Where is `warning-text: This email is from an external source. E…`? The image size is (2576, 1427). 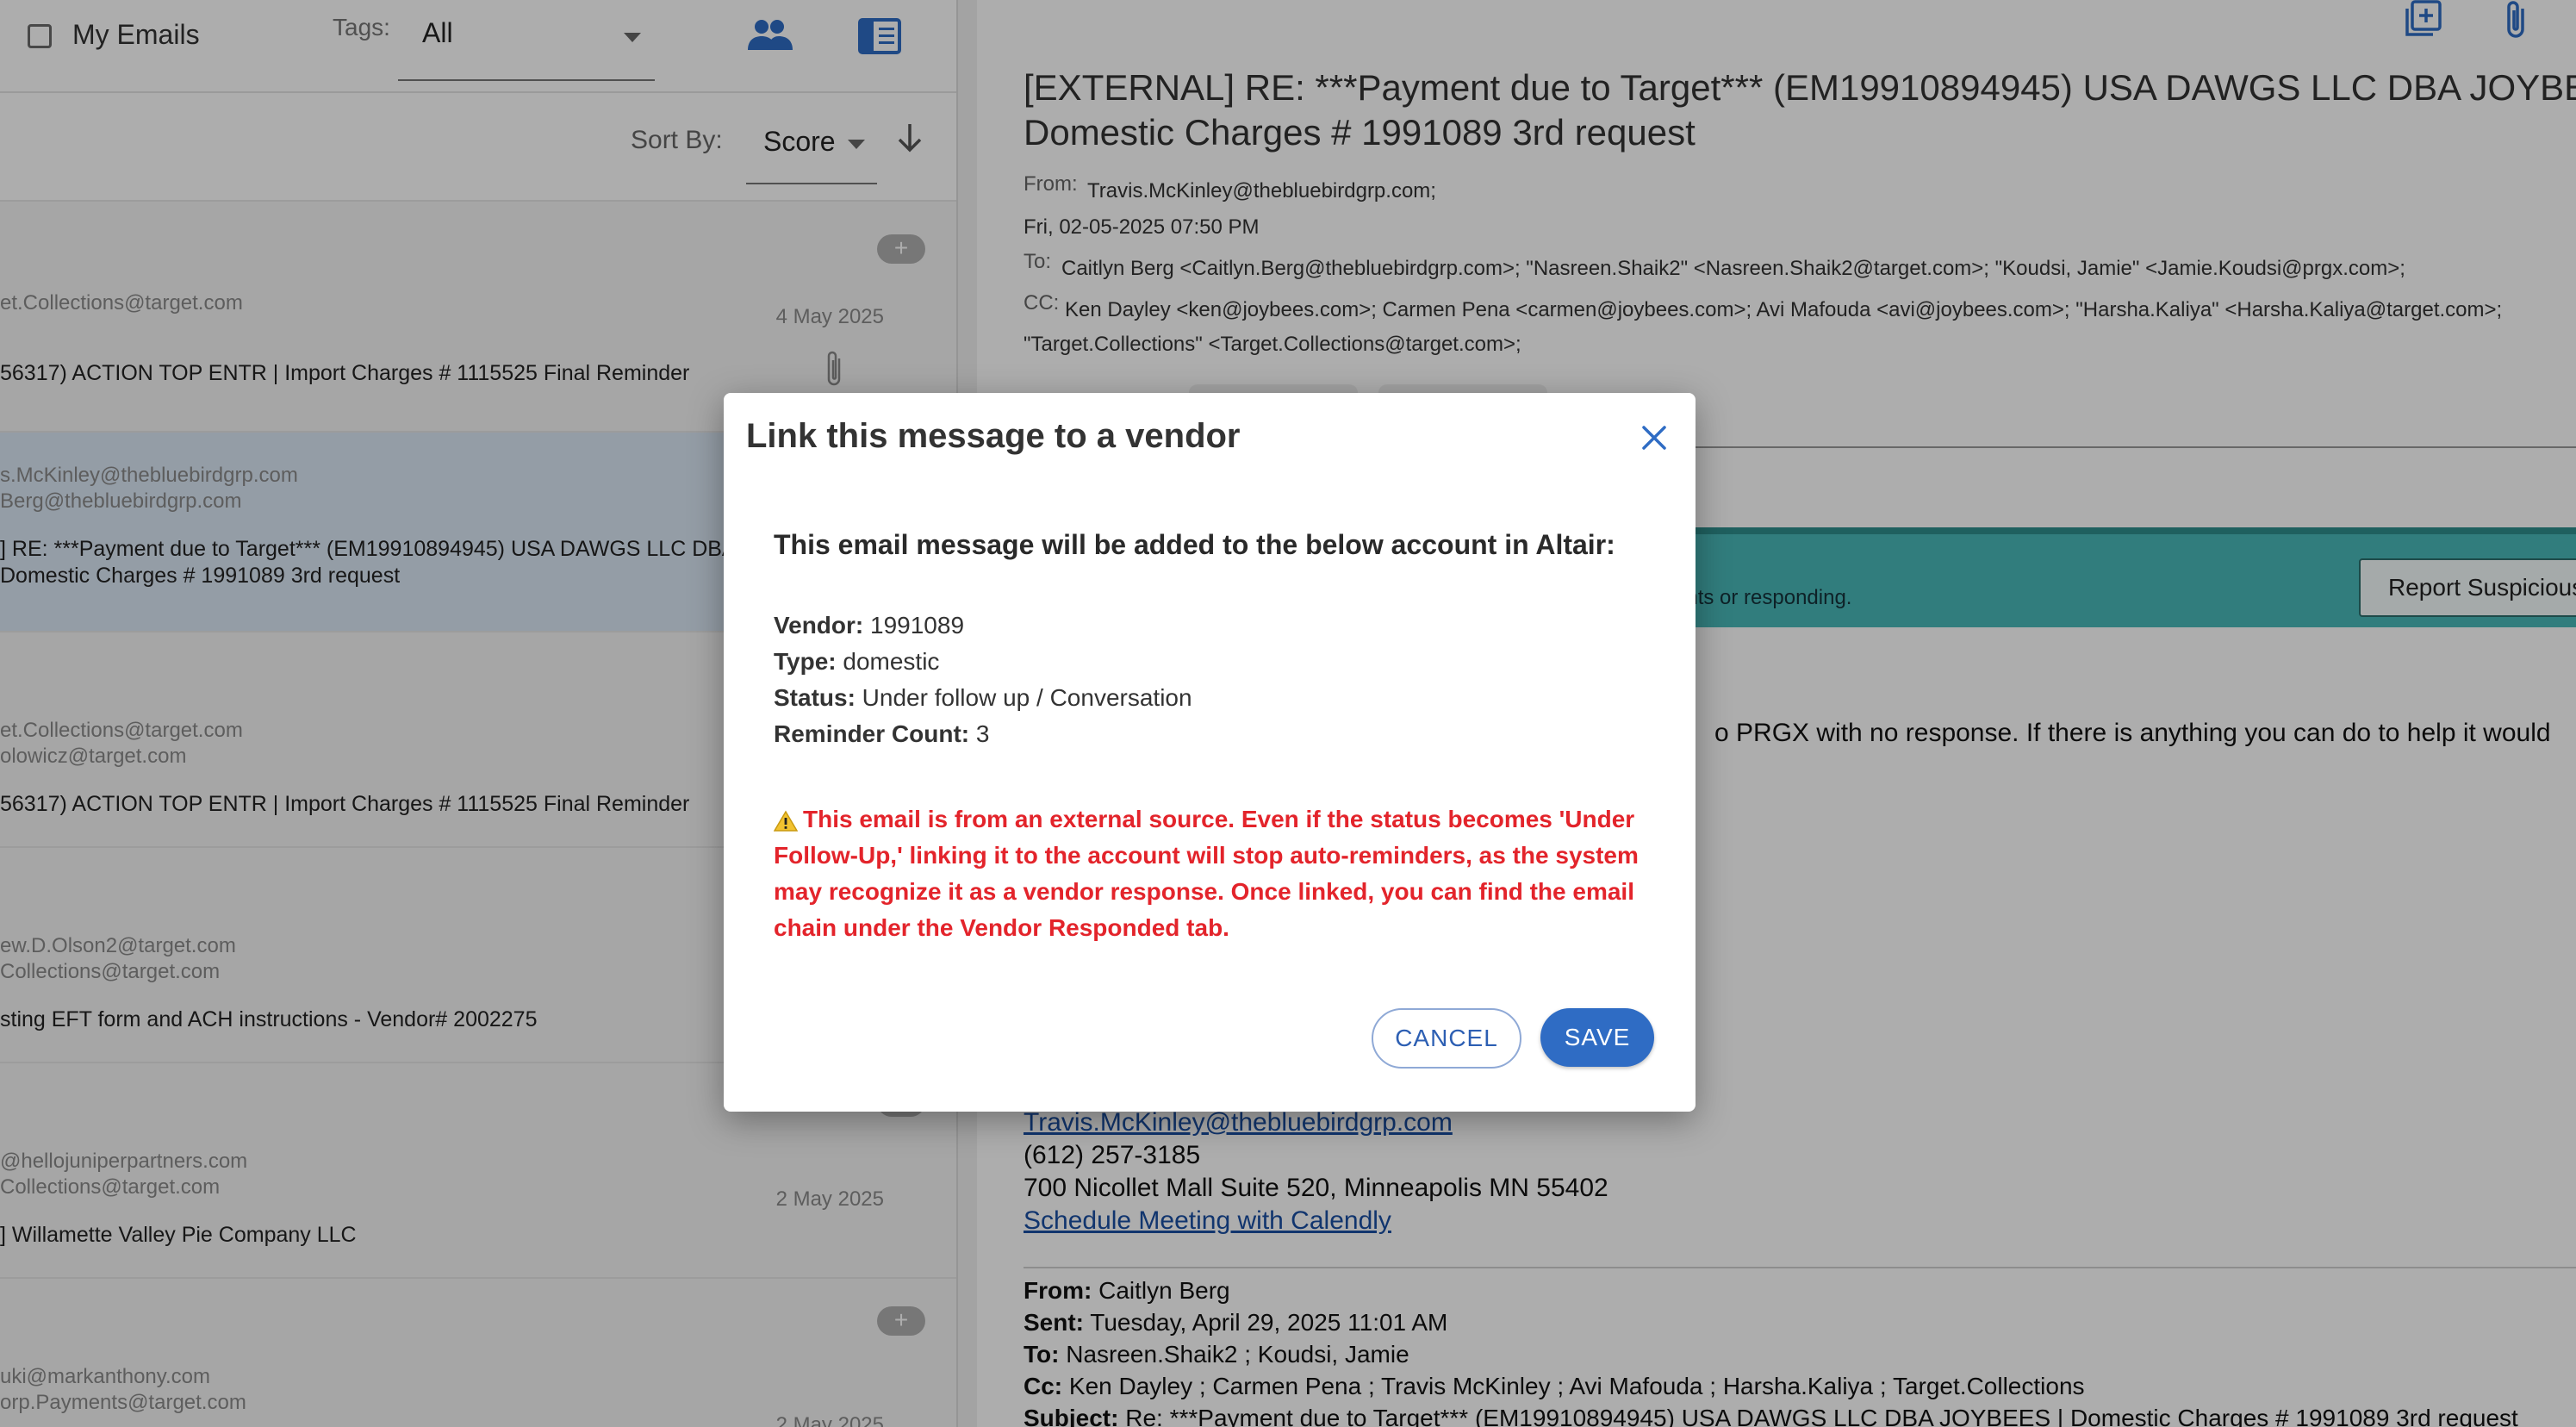
warning-text: This email is from an external source. E… is located at coordinates (1207, 873).